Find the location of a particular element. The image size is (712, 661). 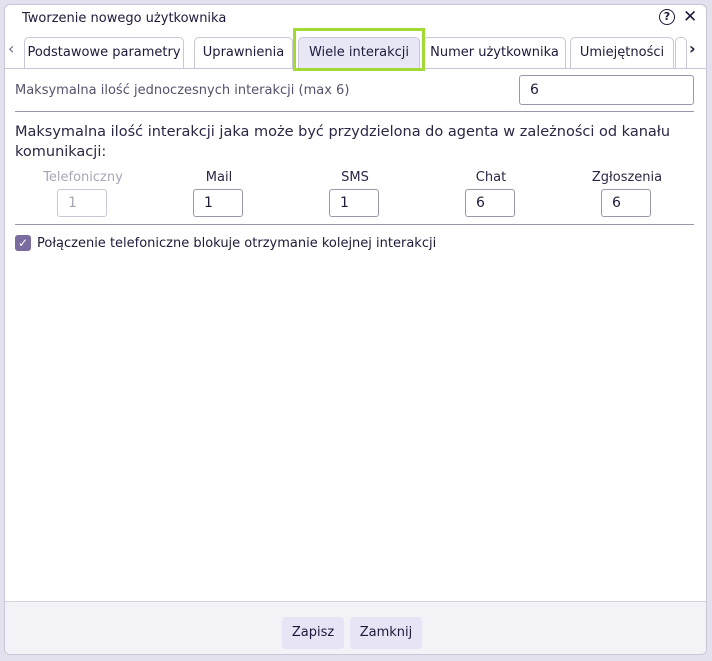

dialog-title: Tworzenie nowego użytkownika is located at coordinates (124, 18).